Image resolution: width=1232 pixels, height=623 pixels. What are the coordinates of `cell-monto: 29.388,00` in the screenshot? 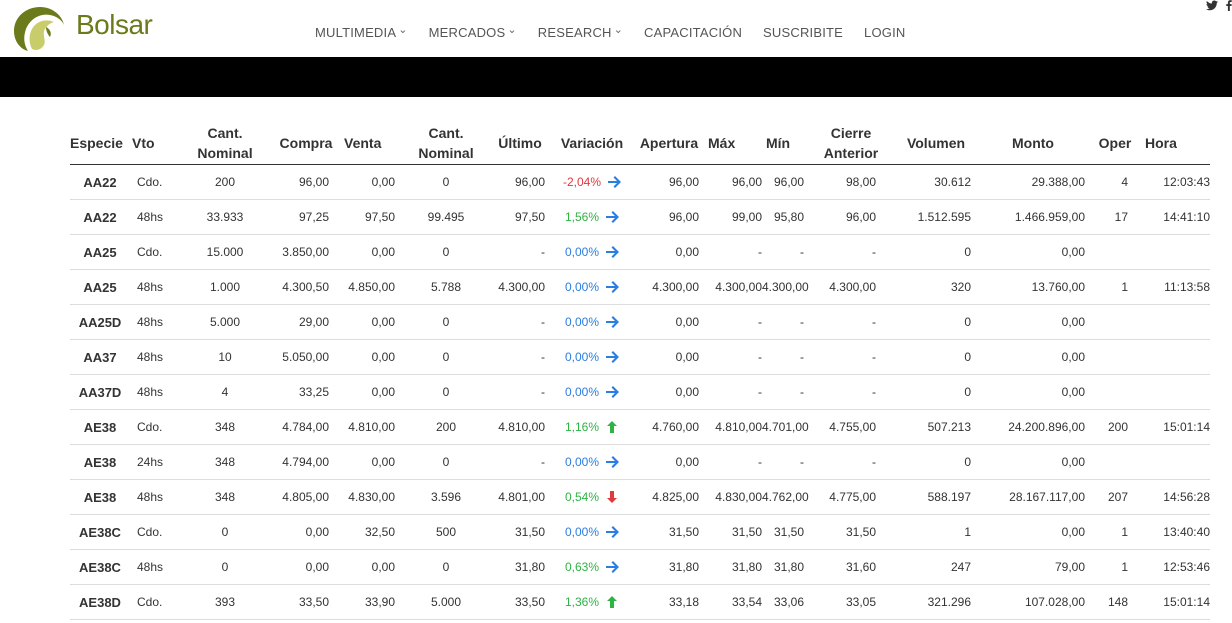 It's located at (1033, 182).